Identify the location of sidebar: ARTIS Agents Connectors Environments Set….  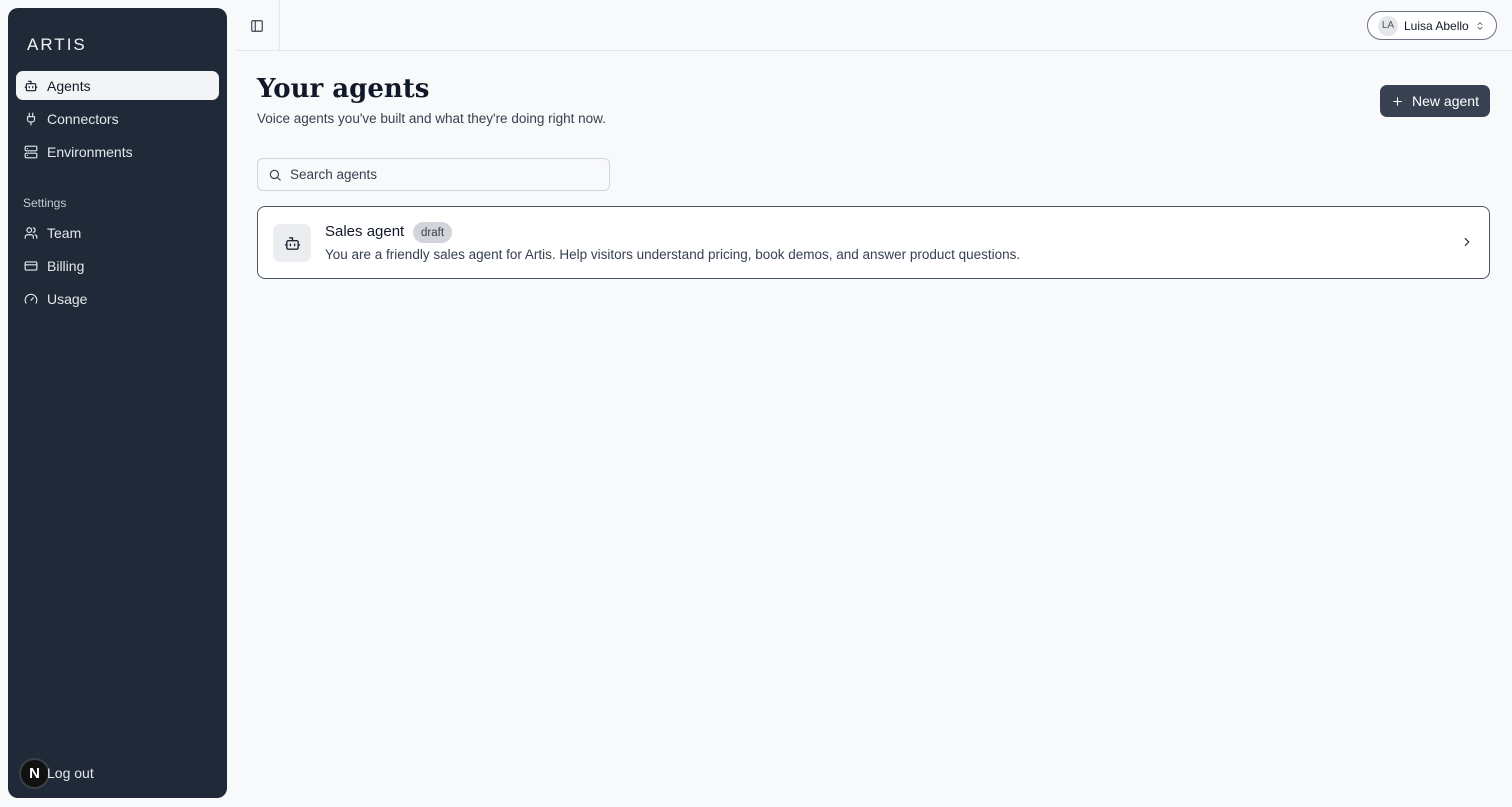
(117, 403).